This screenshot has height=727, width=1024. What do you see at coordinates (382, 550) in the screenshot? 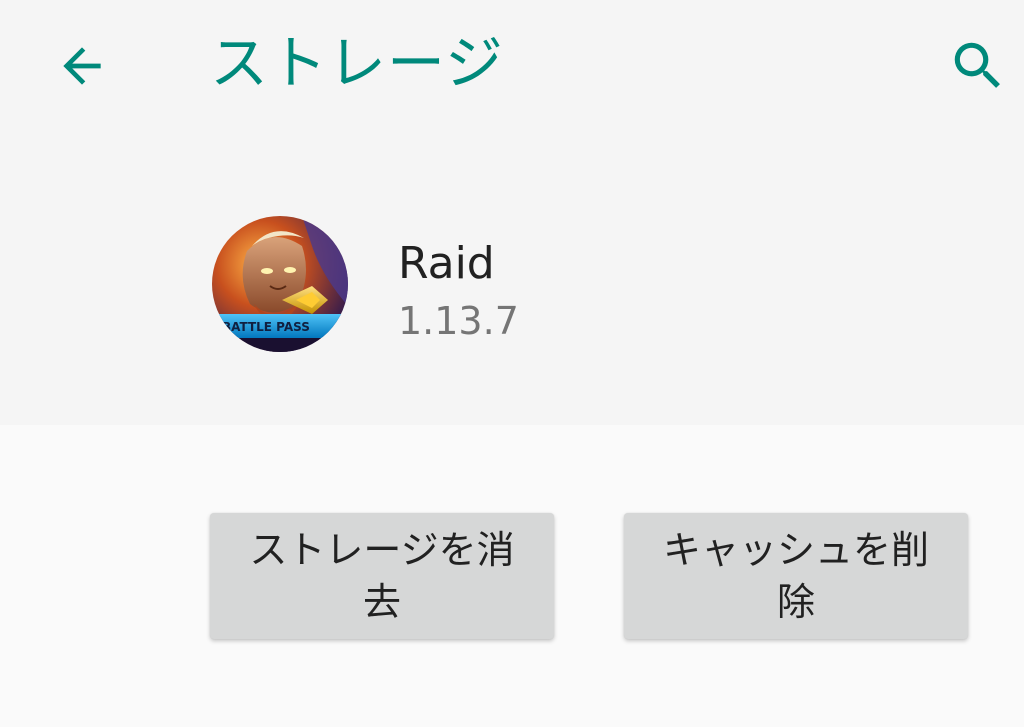
I see `clear-storage-label-line1: ストレージを消` at bounding box center [382, 550].